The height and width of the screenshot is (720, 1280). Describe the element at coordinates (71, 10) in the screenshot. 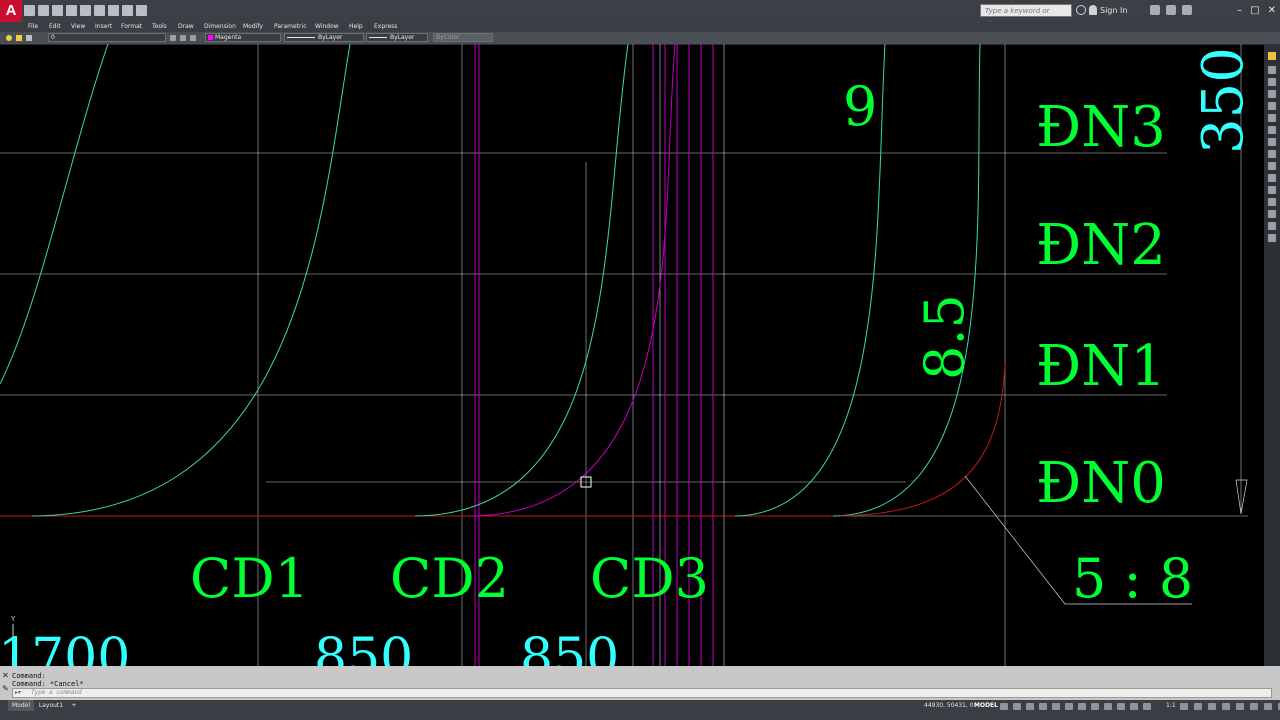

I see `save-as-icon` at that location.